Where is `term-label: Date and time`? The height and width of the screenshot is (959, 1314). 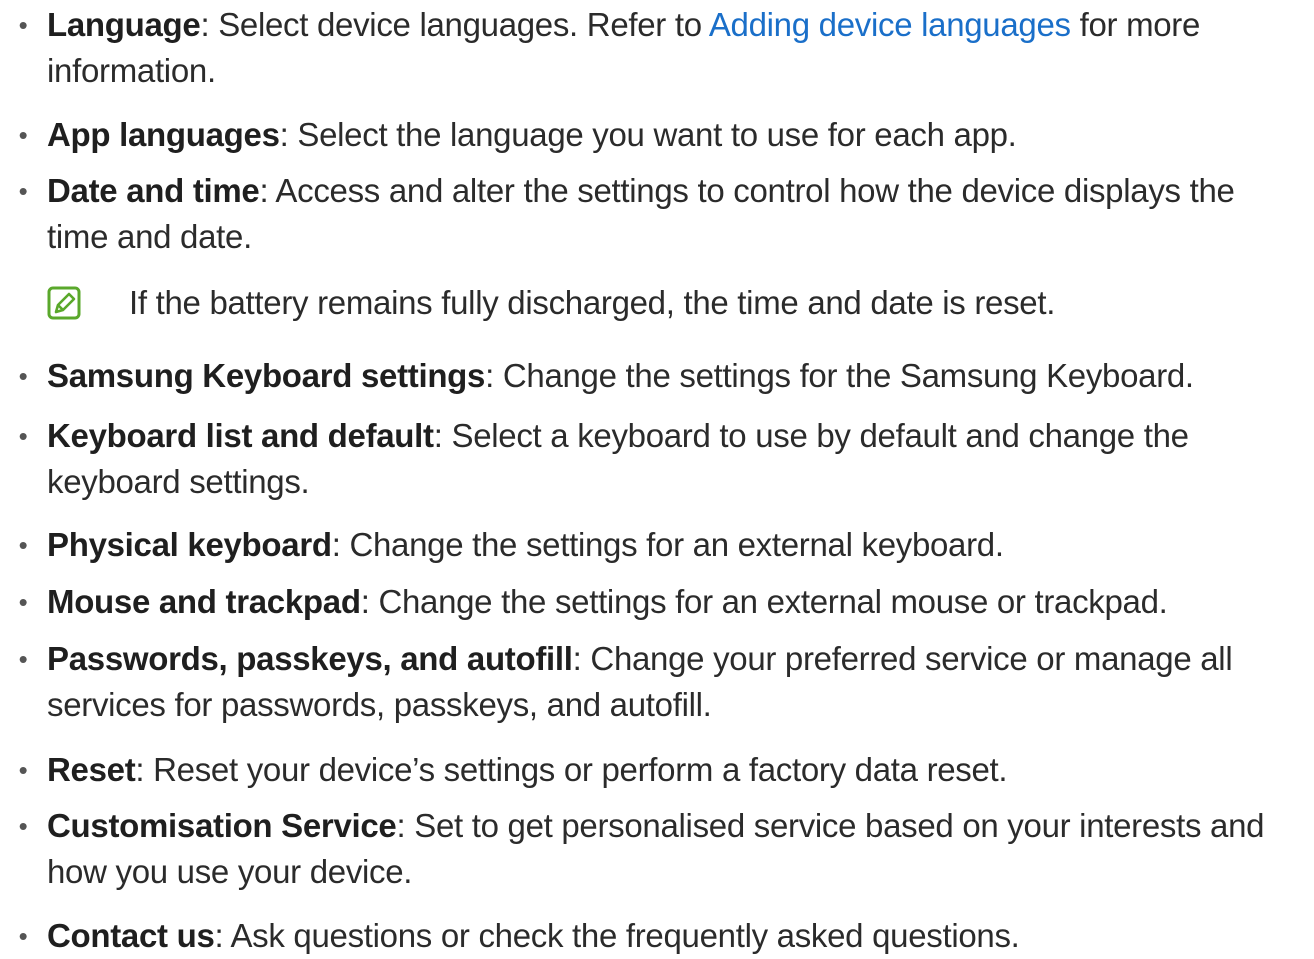
term-label: Date and time is located at coordinates (153, 190).